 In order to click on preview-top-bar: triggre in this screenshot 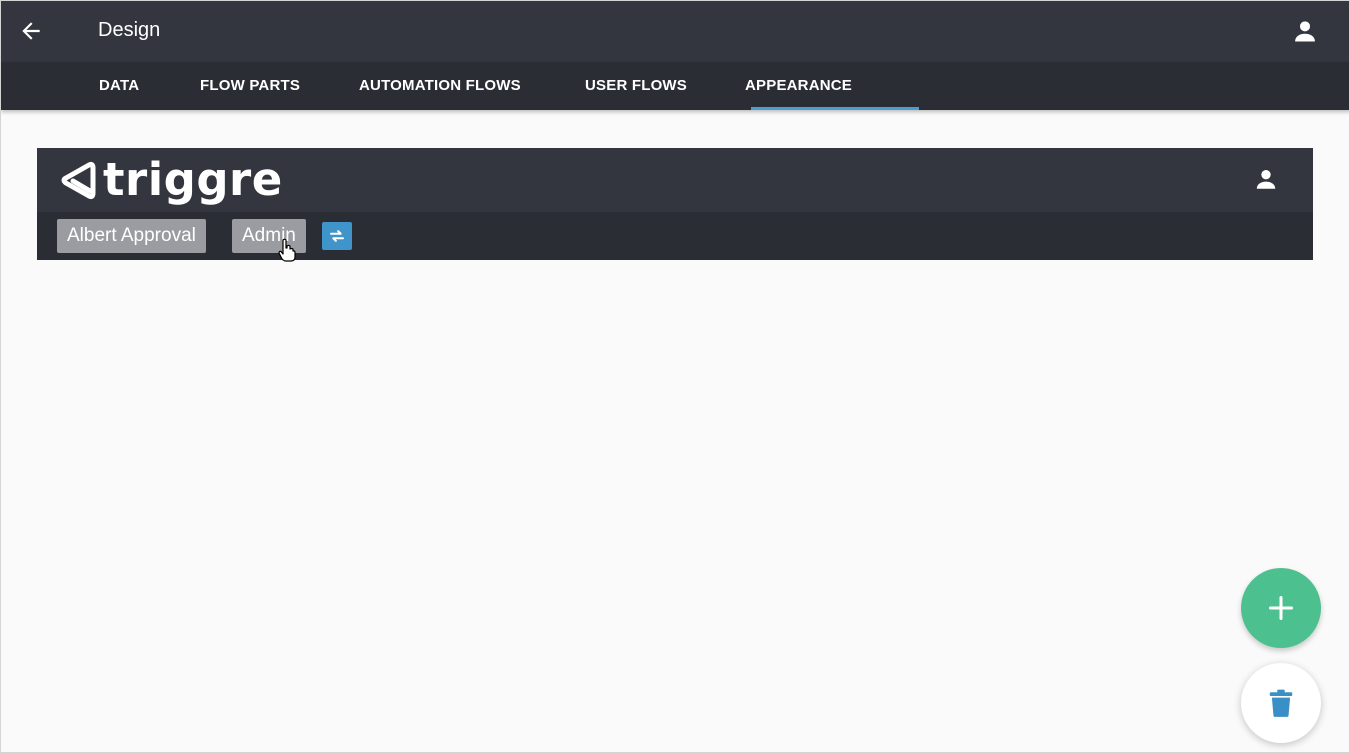, I will do `click(675, 180)`.